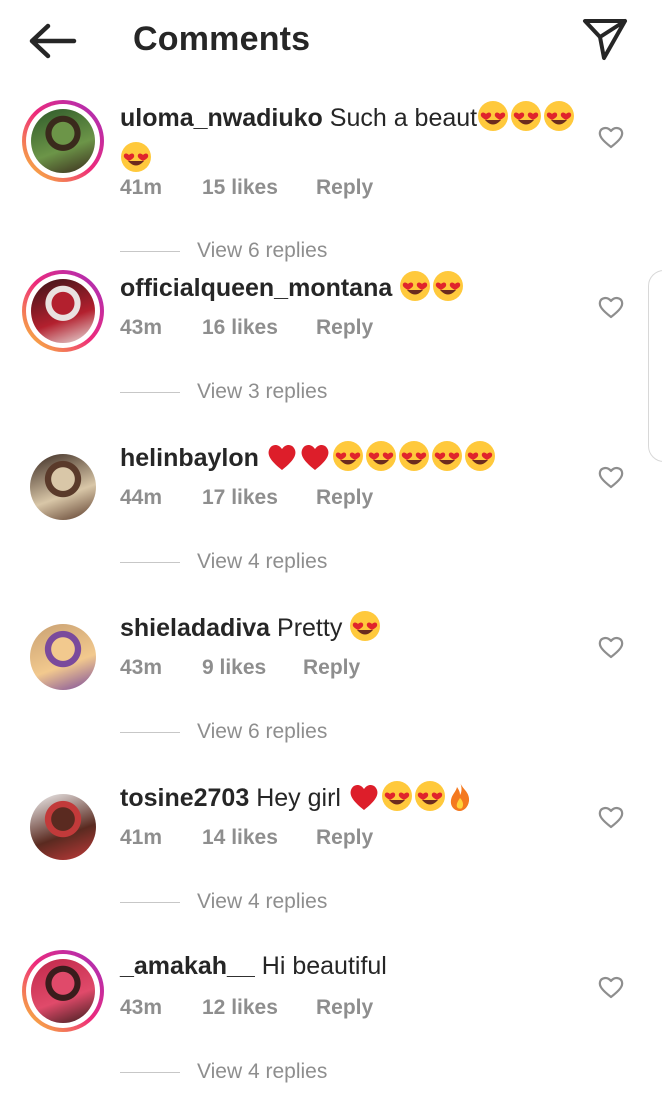 The image size is (662, 1116). I want to click on comment-text: shieladadiva Pretty, so click(350, 630).